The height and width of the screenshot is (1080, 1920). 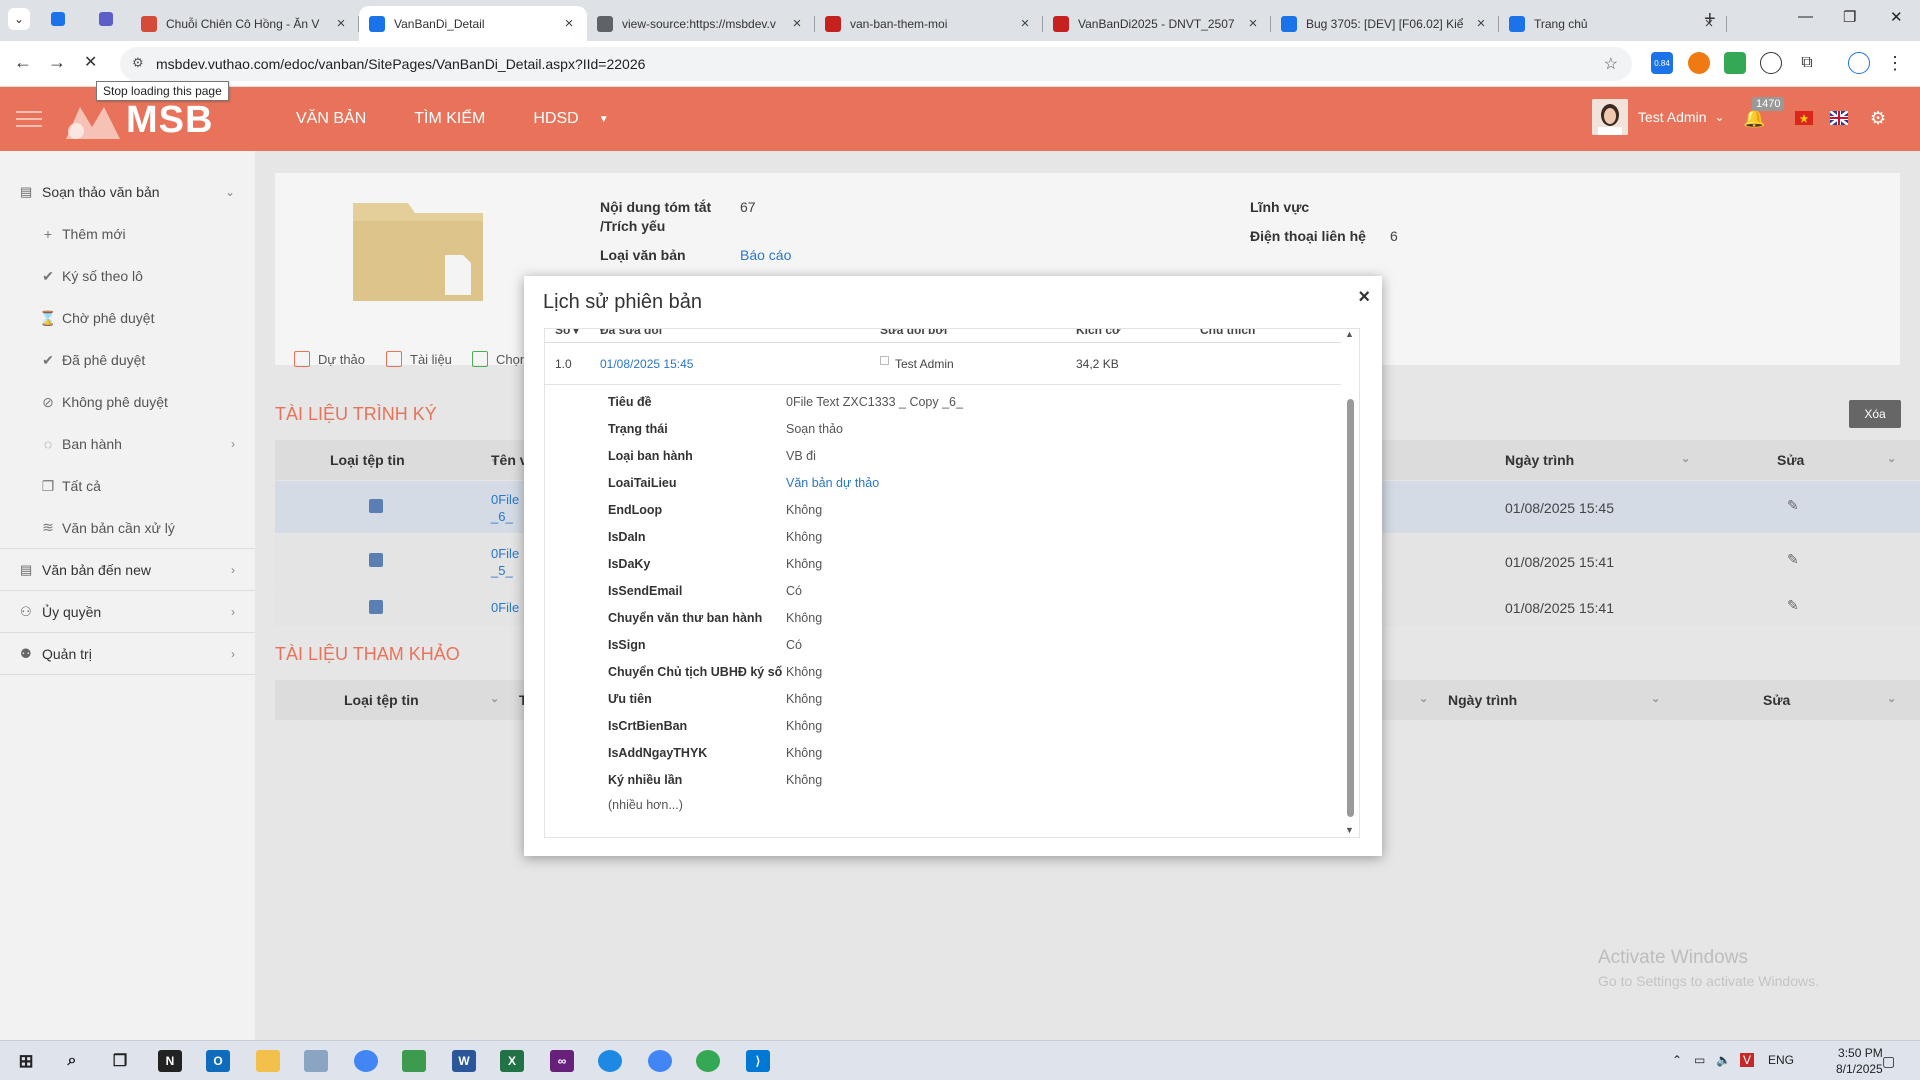 I want to click on extension-meter-icon: 0.84, so click(x=1662, y=63).